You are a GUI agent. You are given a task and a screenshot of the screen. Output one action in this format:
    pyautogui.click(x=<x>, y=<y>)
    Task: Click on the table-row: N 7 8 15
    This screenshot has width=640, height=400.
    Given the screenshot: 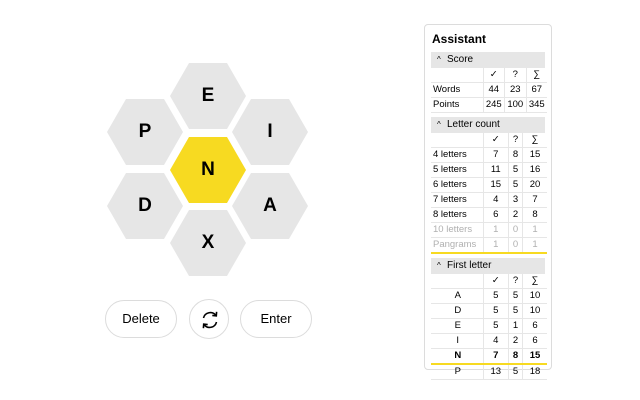 What is the action you would take?
    pyautogui.click(x=489, y=356)
    